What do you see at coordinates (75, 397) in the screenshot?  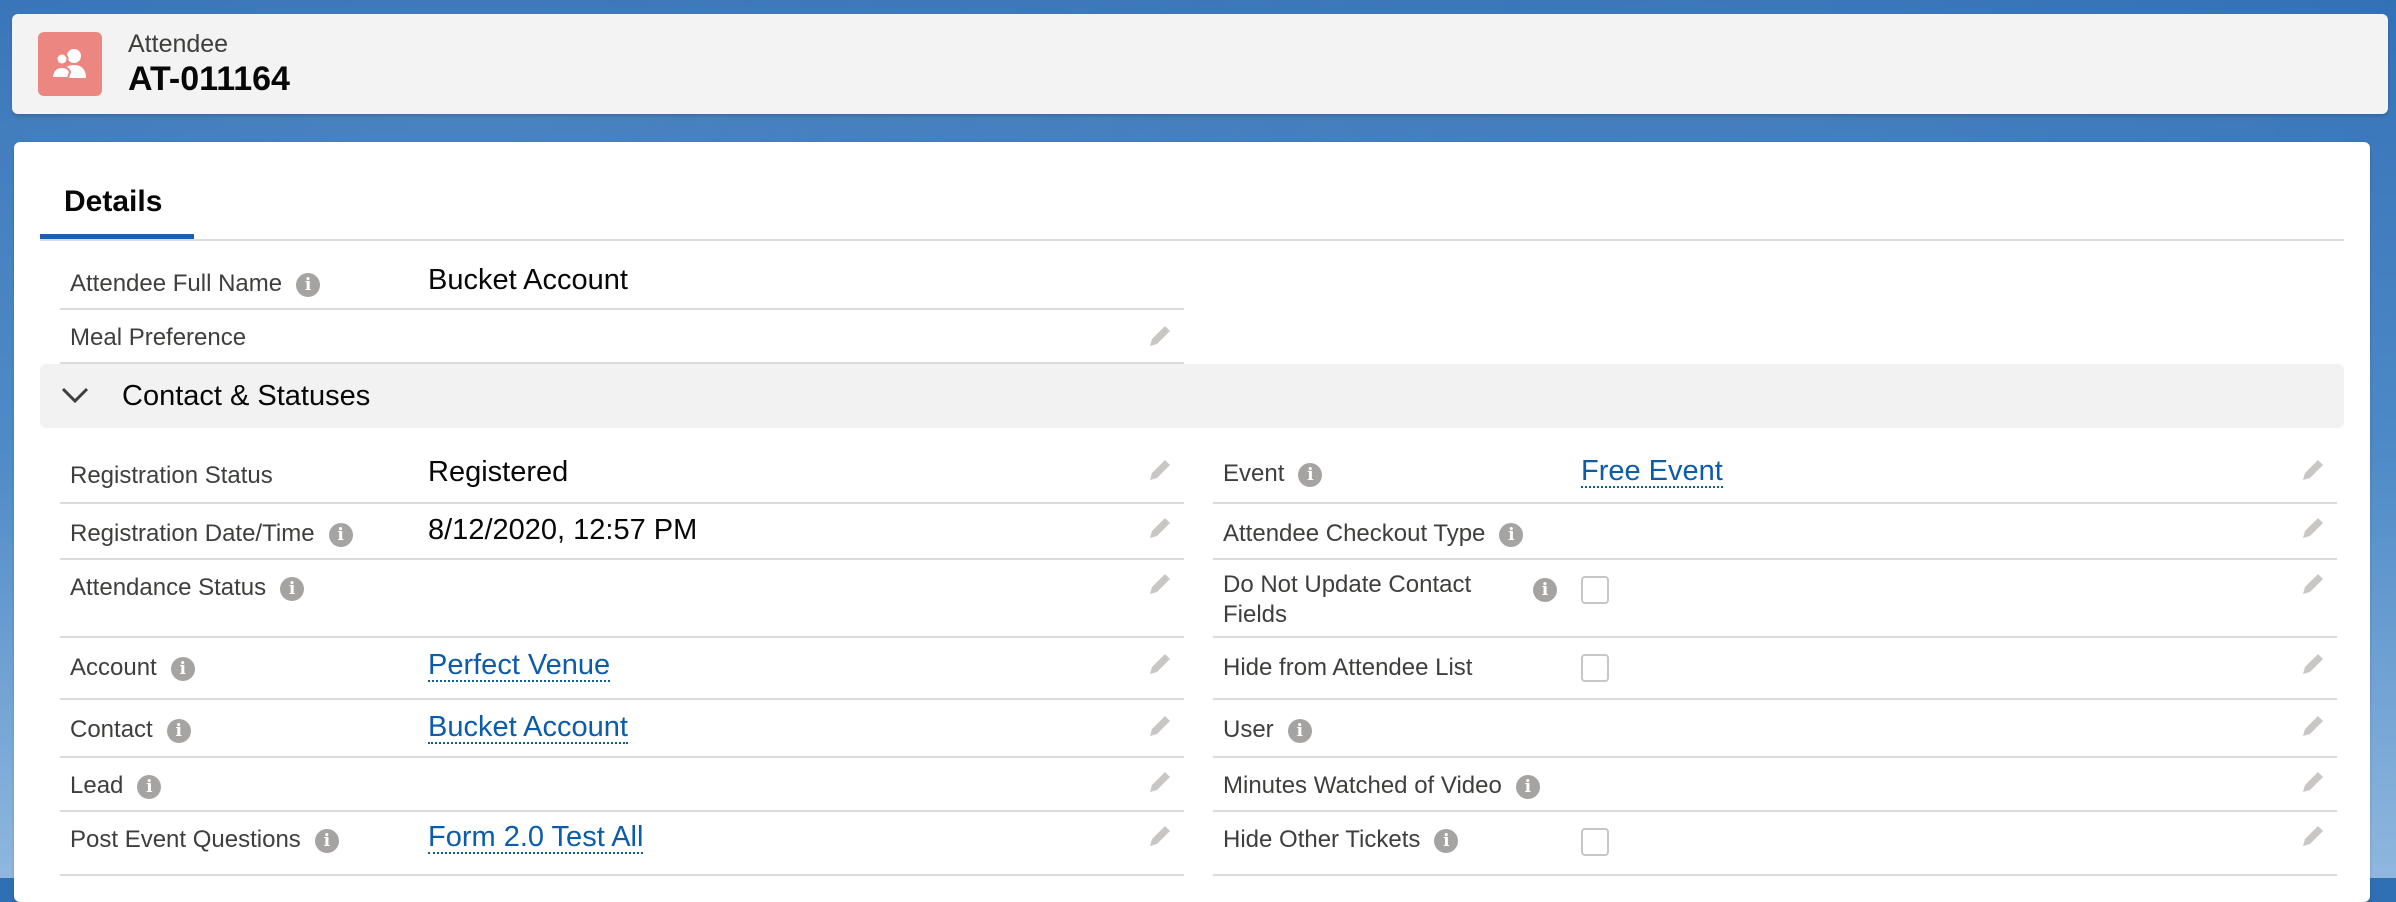 I see `chevron-down-icon` at bounding box center [75, 397].